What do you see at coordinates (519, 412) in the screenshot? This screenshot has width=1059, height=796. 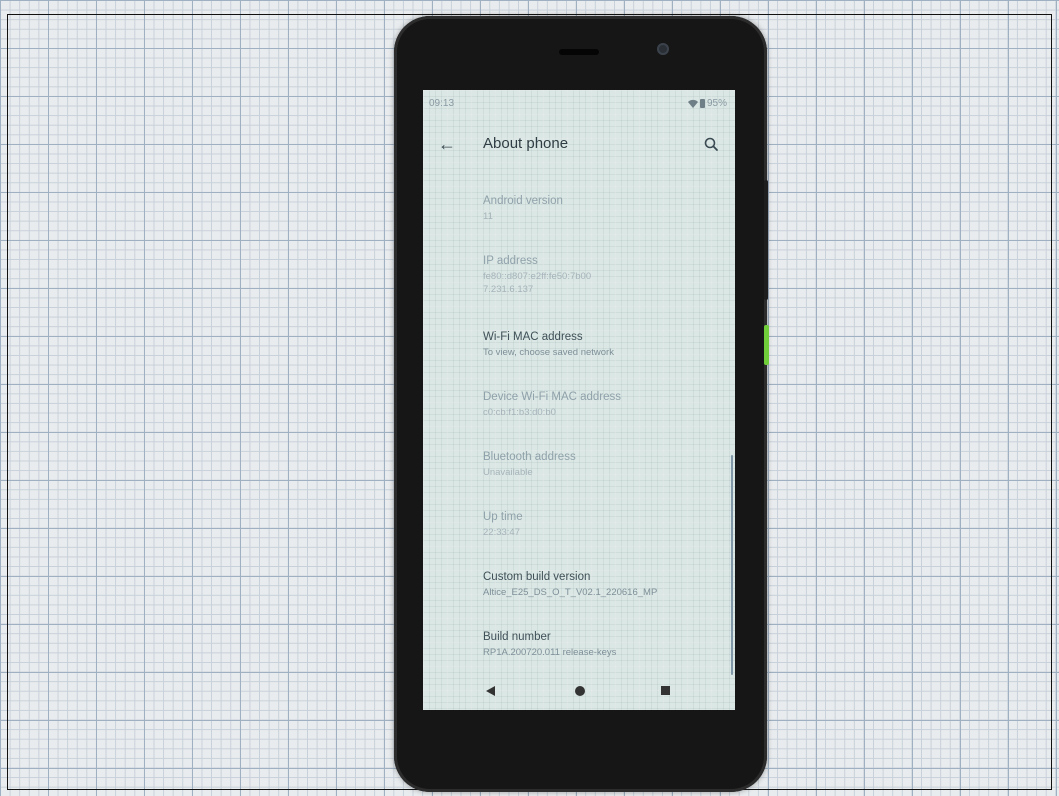 I see `setting-summary: c0:cb:f1:b3:d0:b0` at bounding box center [519, 412].